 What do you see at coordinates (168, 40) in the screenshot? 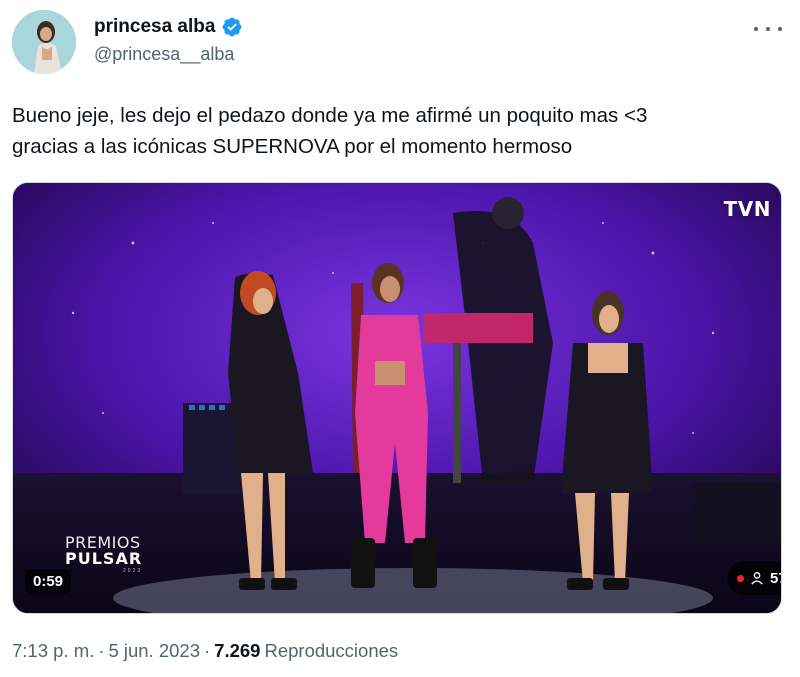
I see `author-block: princesa alba @princesa__alba` at bounding box center [168, 40].